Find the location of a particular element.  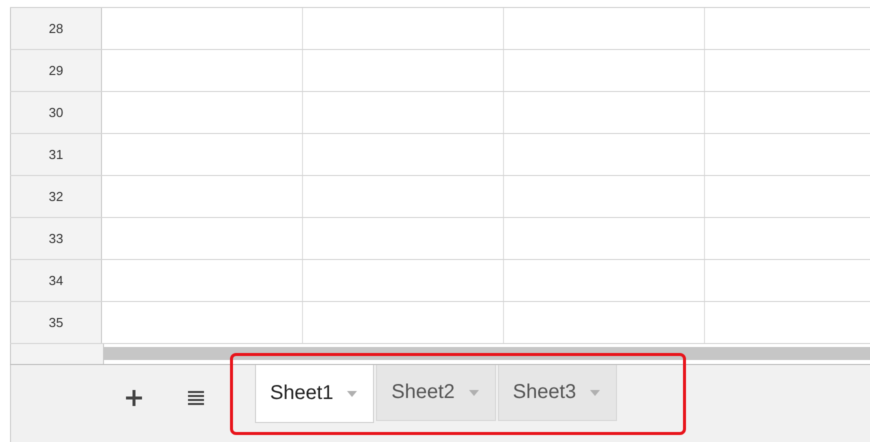

row-number: 33 is located at coordinates (56, 238).